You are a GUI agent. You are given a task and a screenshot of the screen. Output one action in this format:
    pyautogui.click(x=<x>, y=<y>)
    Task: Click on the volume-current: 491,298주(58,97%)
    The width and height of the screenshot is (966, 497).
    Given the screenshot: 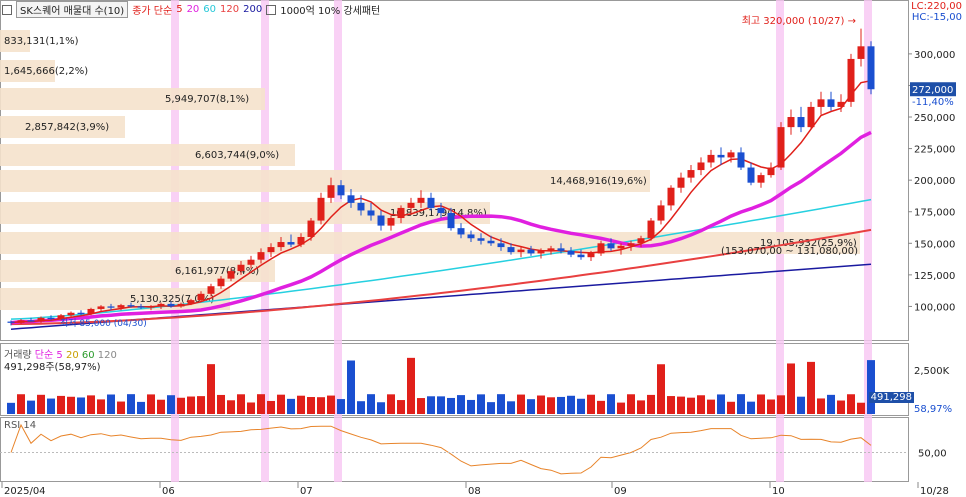 What is the action you would take?
    pyautogui.click(x=52, y=367)
    